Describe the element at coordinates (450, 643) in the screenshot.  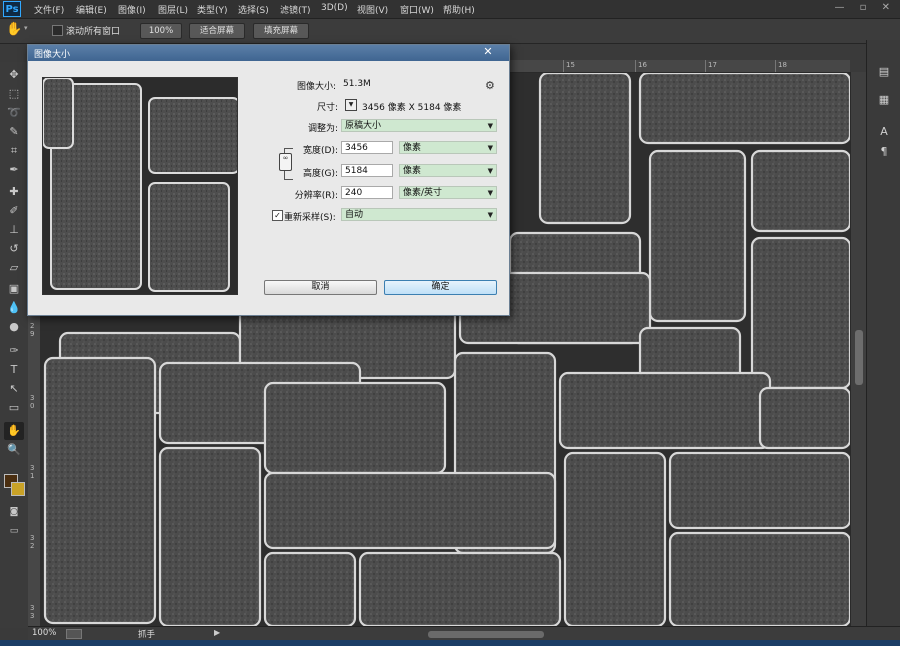
I see `os-taskbar` at that location.